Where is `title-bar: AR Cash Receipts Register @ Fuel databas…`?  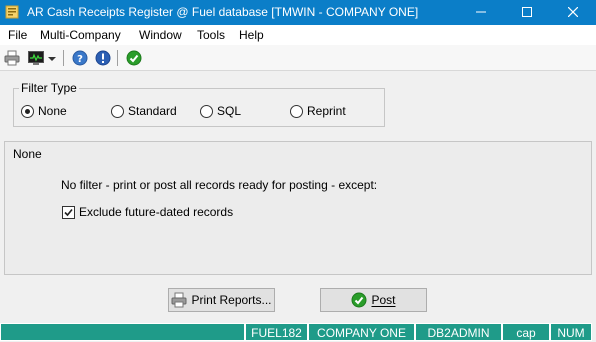
title-bar: AR Cash Receipts Register @ Fuel databas… is located at coordinates (298, 12).